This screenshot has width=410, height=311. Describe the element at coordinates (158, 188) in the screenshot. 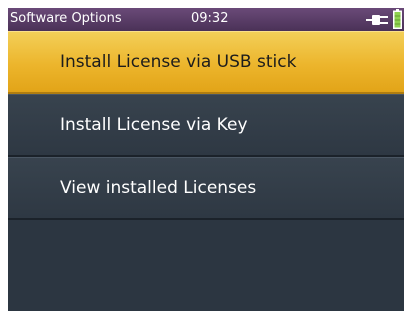

I see `menu-item-label: View installed Licenses` at that location.